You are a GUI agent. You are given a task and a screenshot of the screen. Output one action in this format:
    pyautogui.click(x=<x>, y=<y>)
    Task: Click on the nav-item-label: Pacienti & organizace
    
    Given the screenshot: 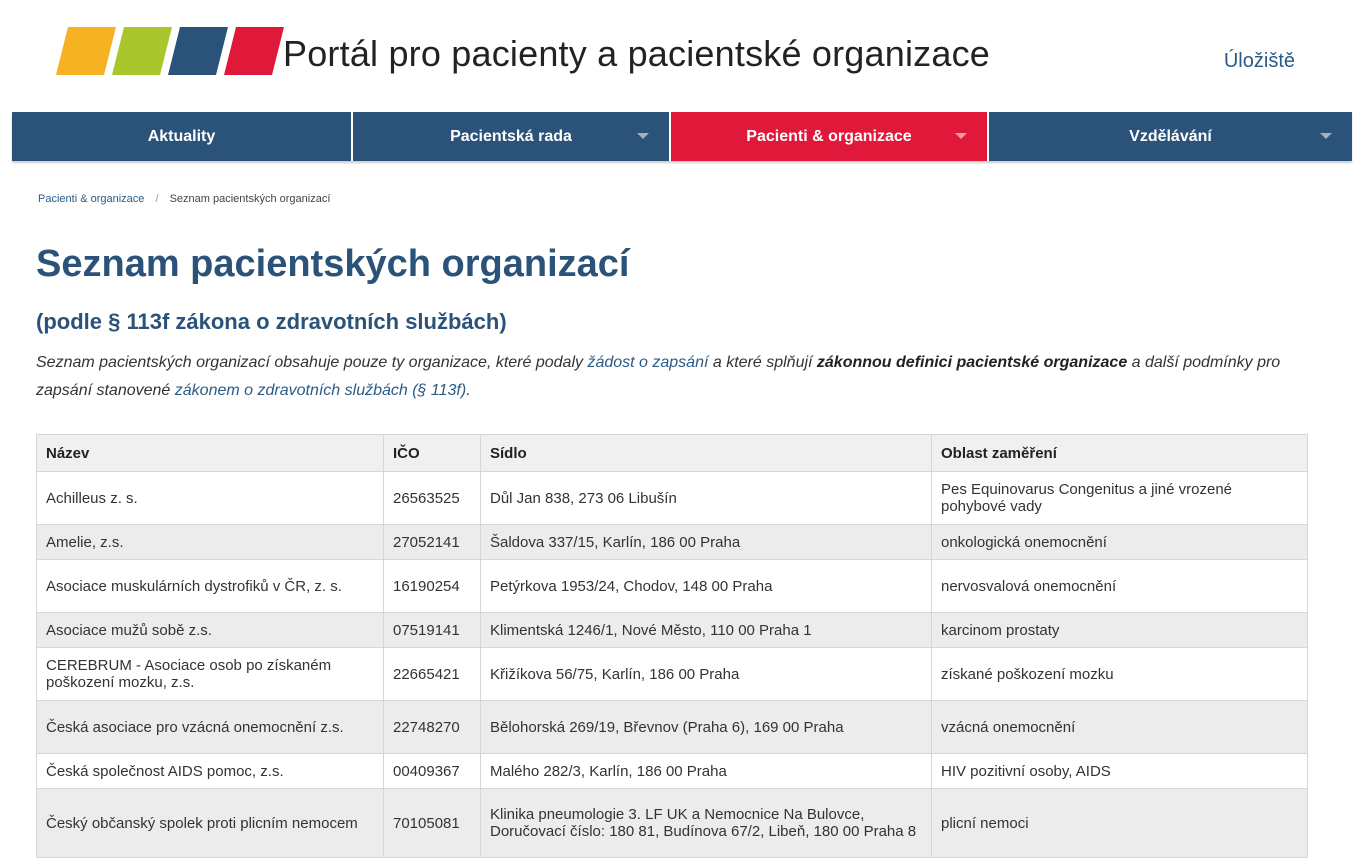 What is the action you would take?
    pyautogui.click(x=829, y=136)
    